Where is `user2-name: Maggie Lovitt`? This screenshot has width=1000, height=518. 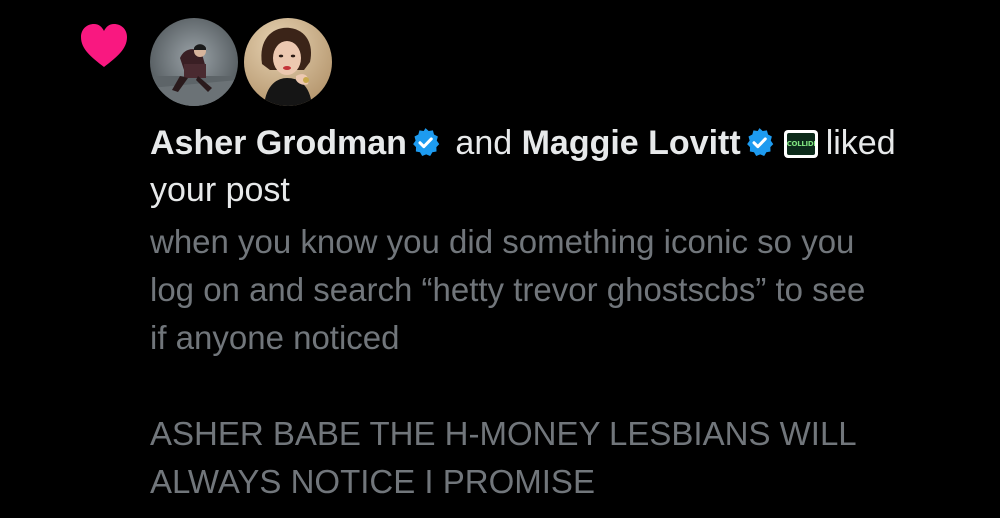 user2-name: Maggie Lovitt is located at coordinates (631, 143).